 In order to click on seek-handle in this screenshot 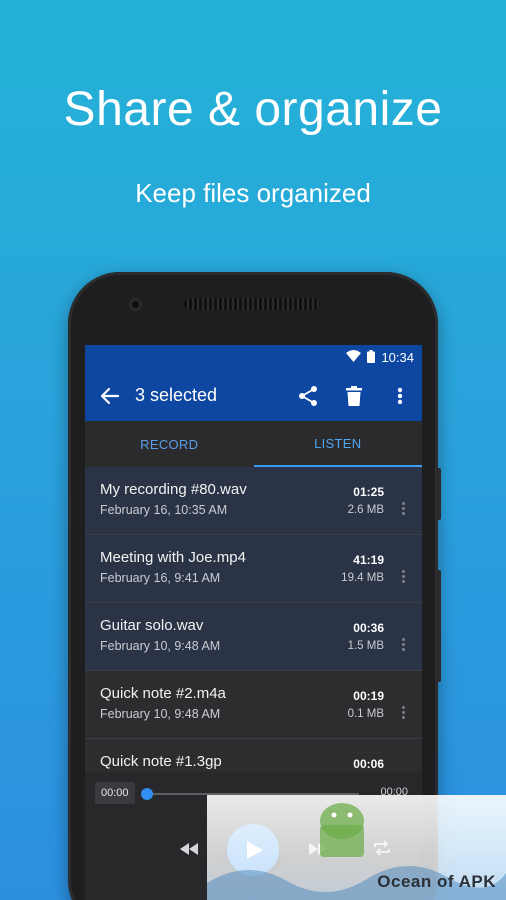, I will do `click(147, 794)`.